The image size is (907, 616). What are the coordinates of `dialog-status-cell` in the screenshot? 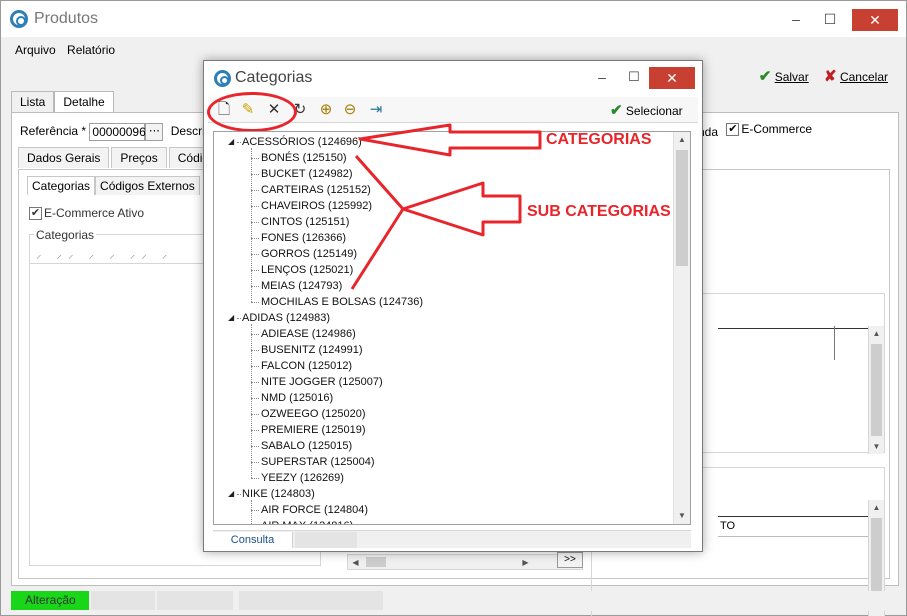 It's located at (326, 540).